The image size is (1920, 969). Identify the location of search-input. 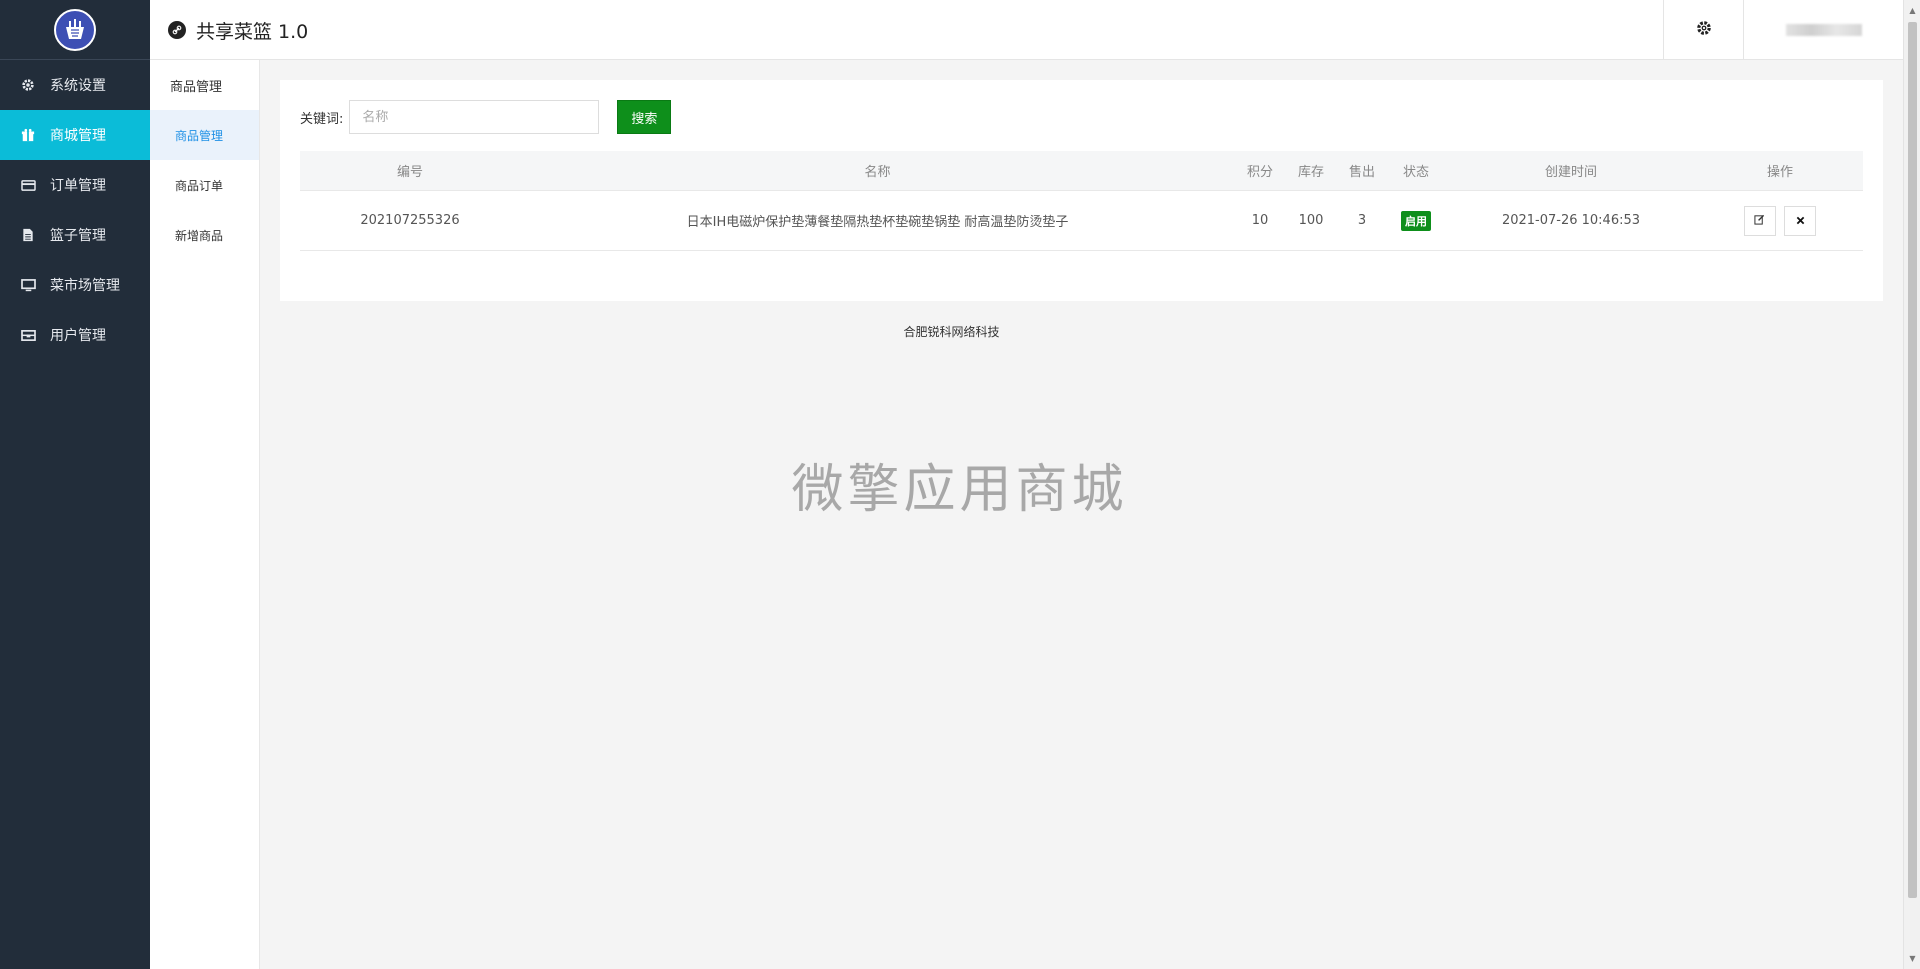
(474, 117).